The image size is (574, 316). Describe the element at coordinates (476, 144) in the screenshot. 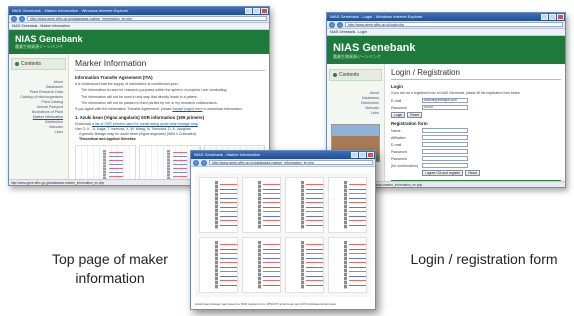

I see `form-row: E-mail` at that location.